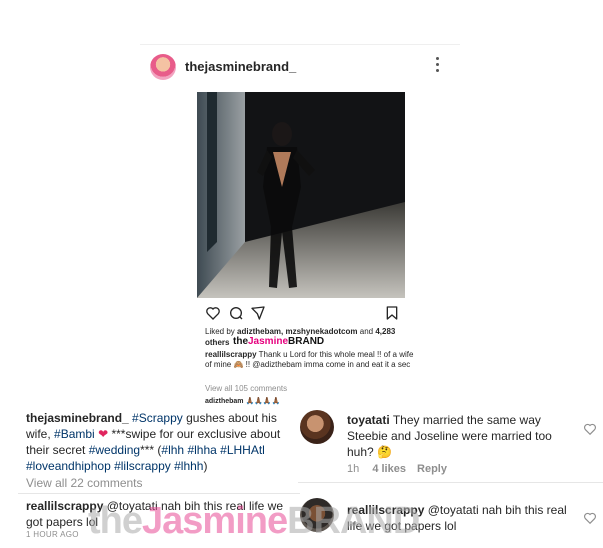 The width and height of the screenshot is (603, 548). What do you see at coordinates (115, 521) in the screenshot?
I see `watermark-prefix: the` at bounding box center [115, 521].